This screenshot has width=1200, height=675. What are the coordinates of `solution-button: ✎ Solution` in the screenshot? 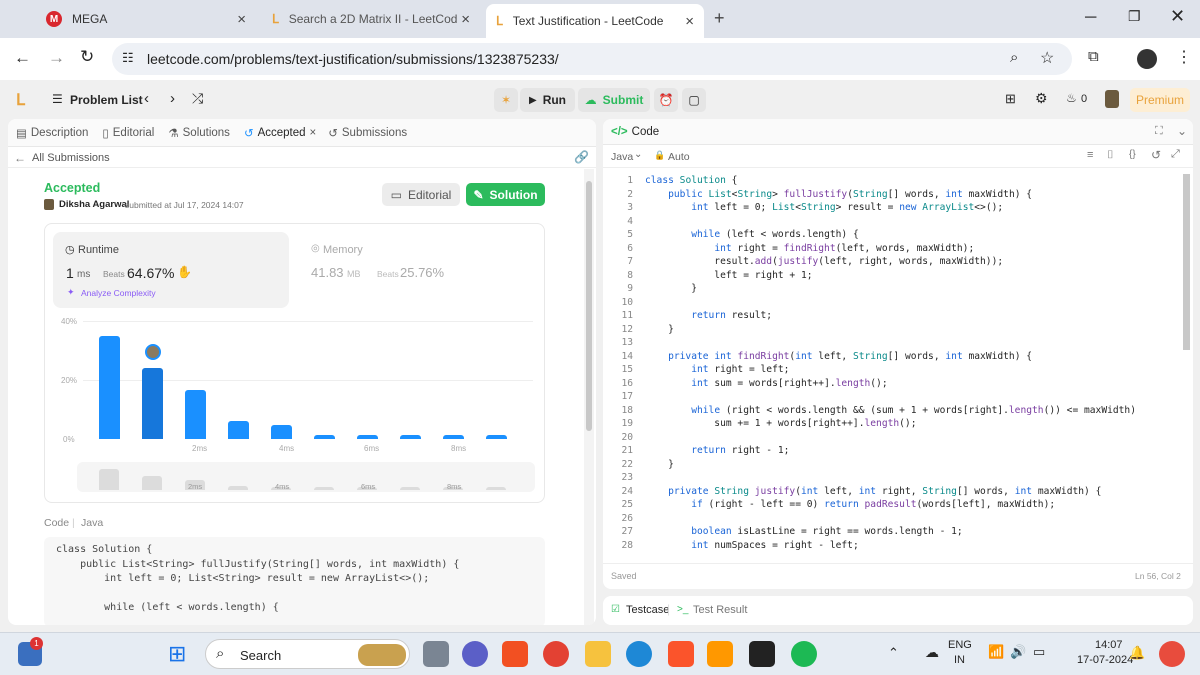 It's located at (505, 194).